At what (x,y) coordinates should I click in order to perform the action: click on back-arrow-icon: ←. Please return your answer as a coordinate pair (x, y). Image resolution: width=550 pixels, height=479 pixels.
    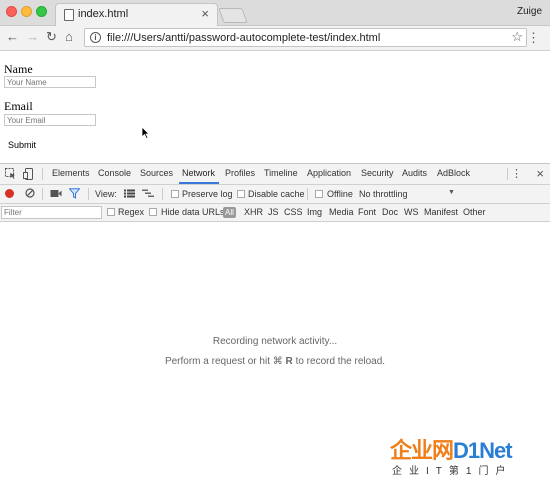
    Looking at the image, I should click on (12, 37).